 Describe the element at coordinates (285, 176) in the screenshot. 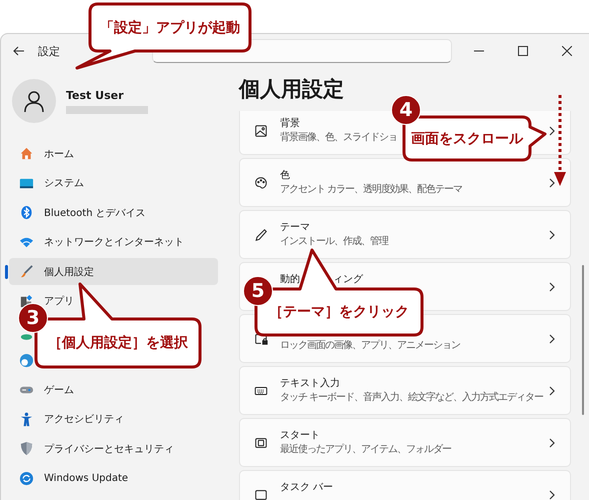

I see `card-title: 色` at that location.